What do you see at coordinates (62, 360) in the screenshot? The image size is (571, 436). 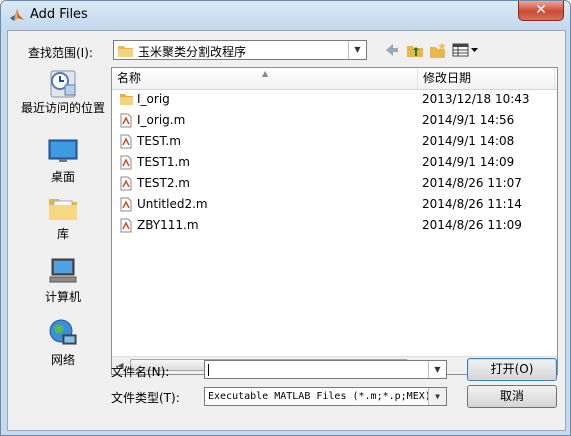 I see `place-label: 网络` at bounding box center [62, 360].